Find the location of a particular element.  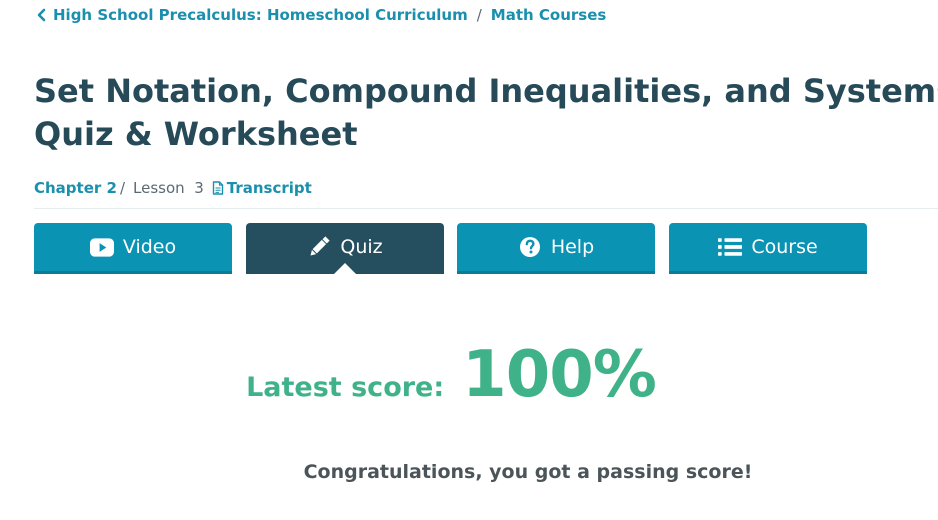

tab-quiz-label: Quiz is located at coordinates (361, 247).